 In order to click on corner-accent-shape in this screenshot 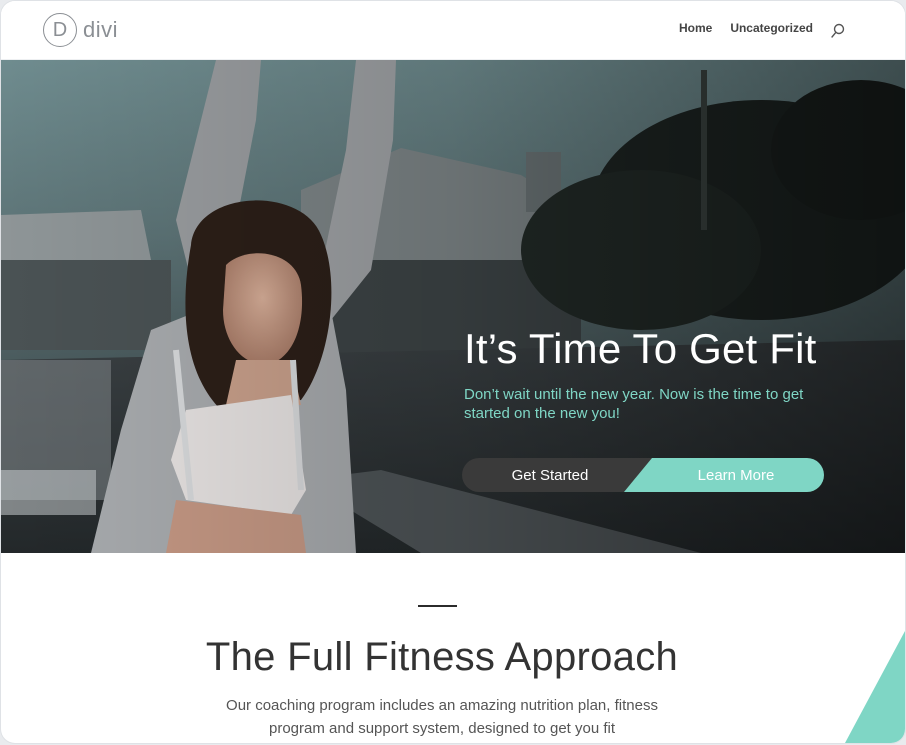, I will do `click(875, 687)`.